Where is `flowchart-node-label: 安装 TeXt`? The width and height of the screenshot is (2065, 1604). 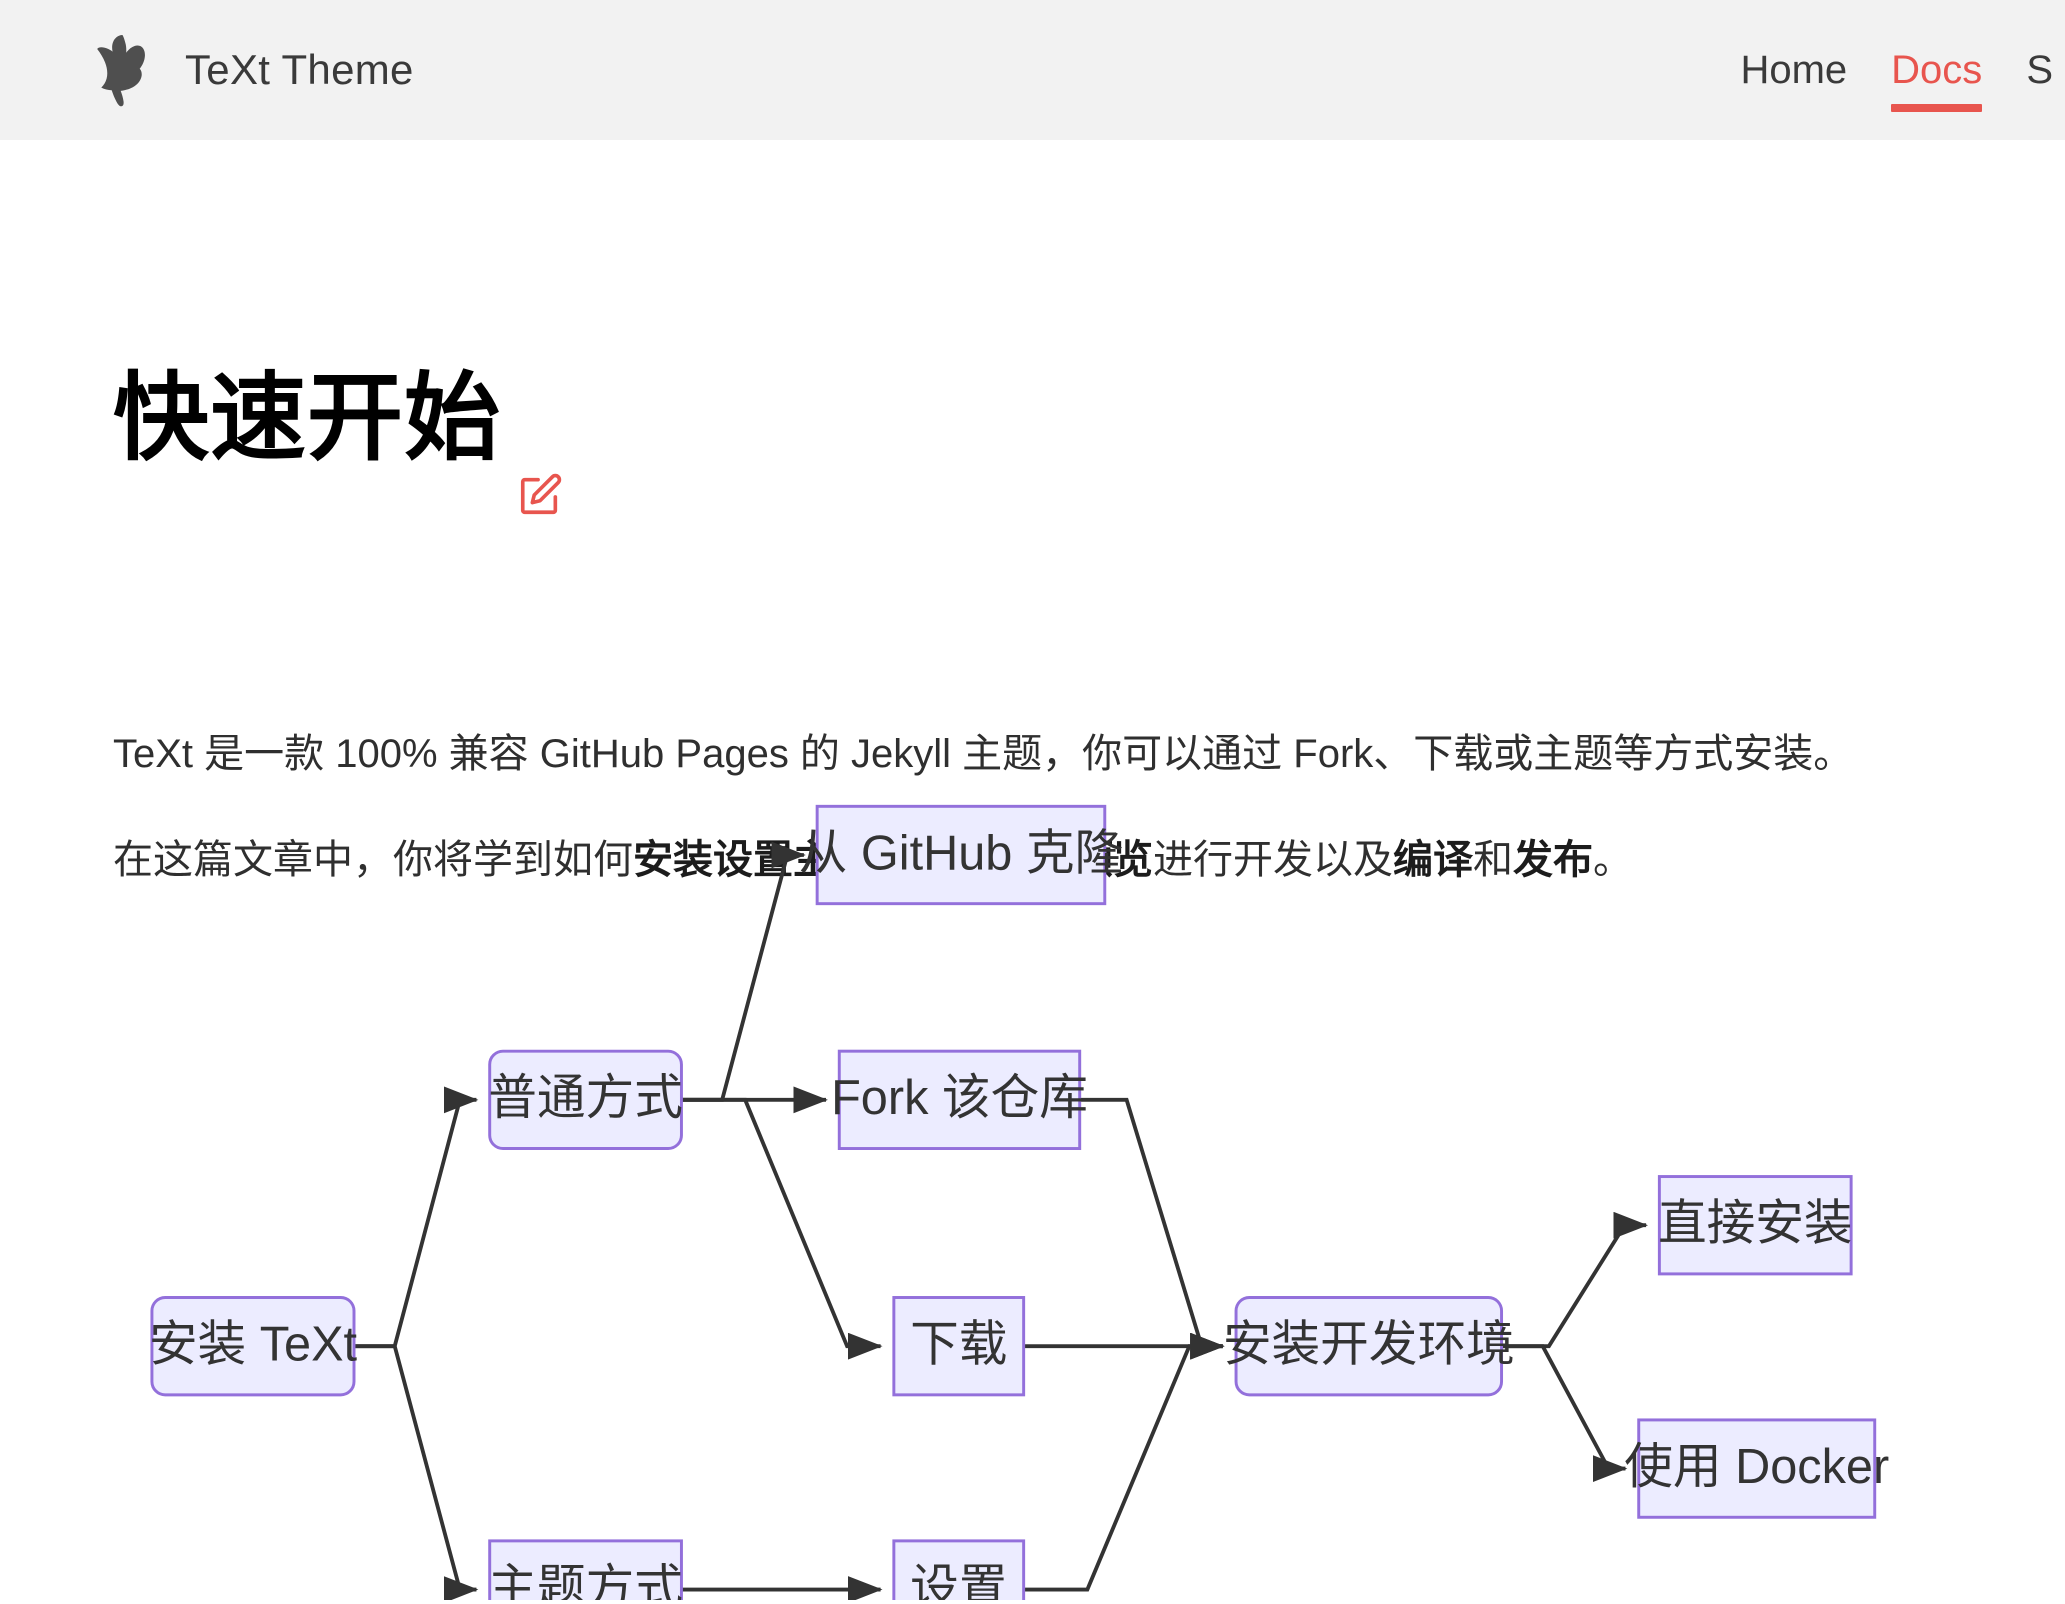
flowchart-node-label: 安装 TeXt is located at coordinates (253, 1345).